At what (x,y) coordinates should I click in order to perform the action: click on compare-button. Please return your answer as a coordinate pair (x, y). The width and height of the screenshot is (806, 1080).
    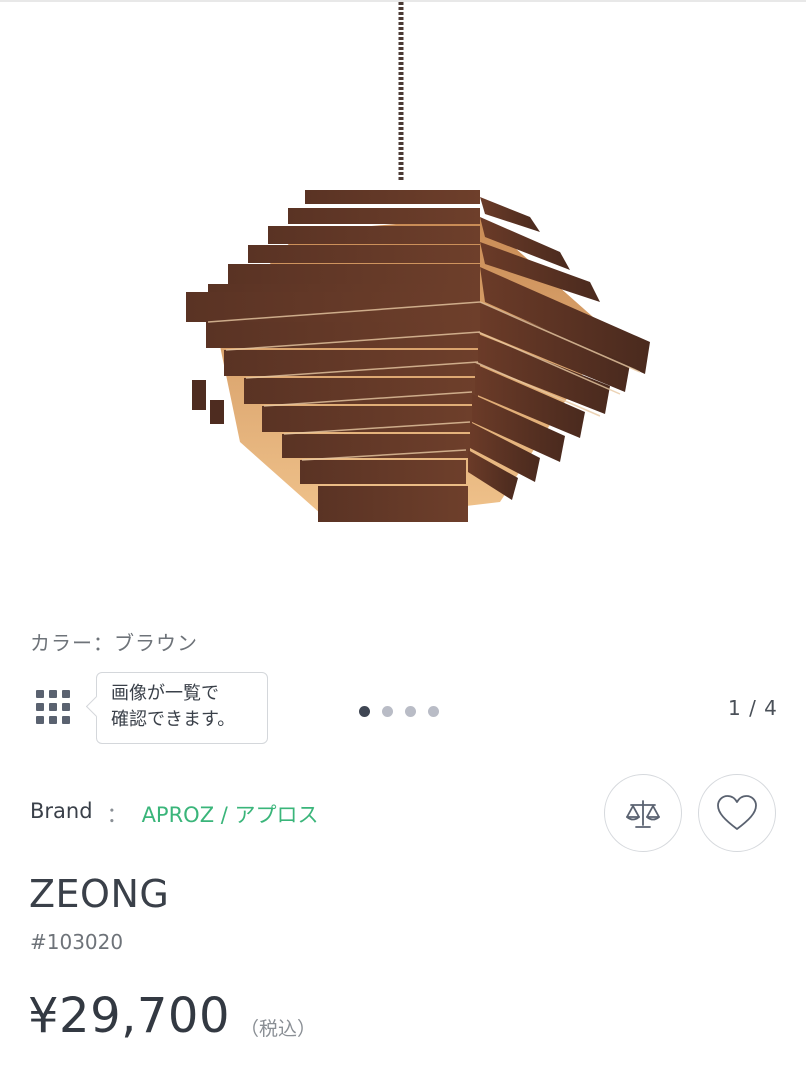
    Looking at the image, I should click on (643, 813).